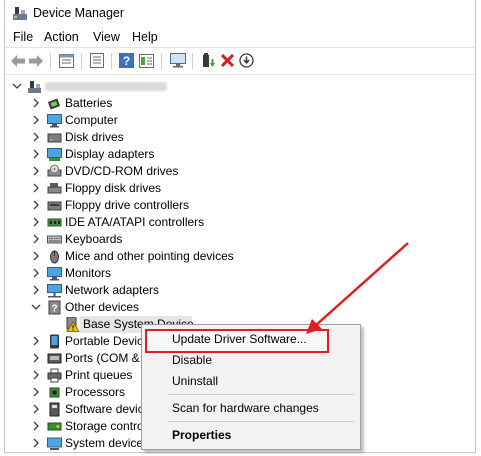 The height and width of the screenshot is (456, 481). I want to click on properties-grid-icon, so click(66, 60).